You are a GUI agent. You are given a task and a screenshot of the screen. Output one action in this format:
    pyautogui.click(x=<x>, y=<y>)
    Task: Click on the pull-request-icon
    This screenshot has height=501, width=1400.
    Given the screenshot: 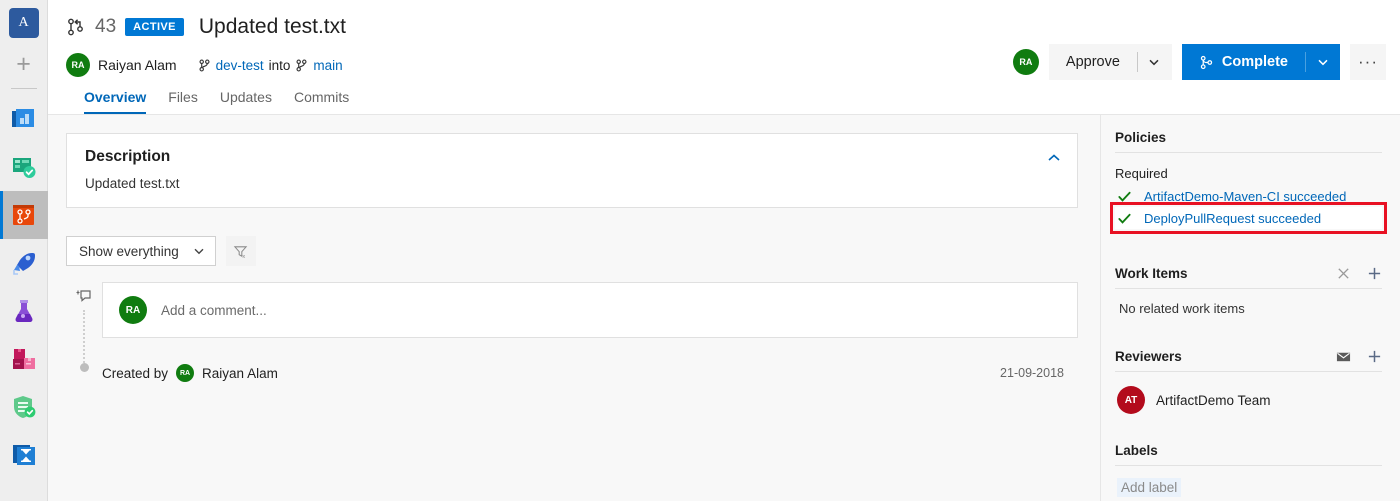 What is the action you would take?
    pyautogui.click(x=75, y=27)
    